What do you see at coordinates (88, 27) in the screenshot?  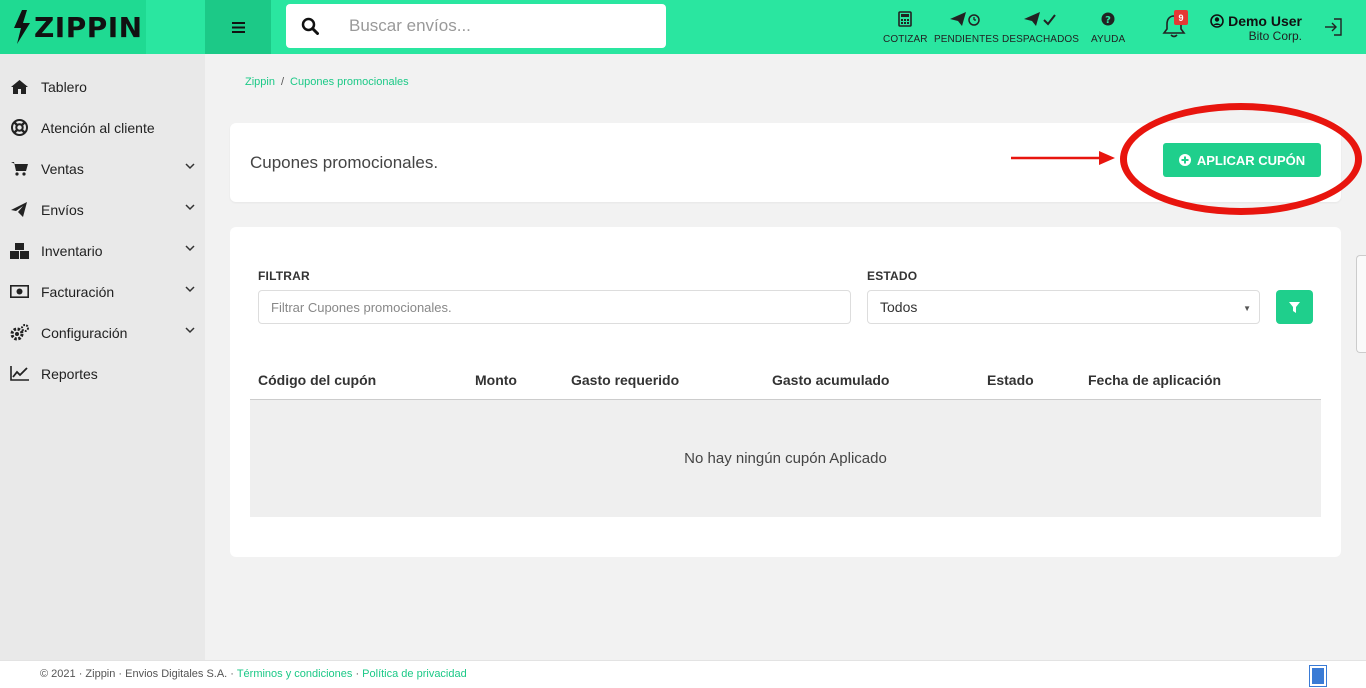 I see `brand-name: ZIPPIN` at bounding box center [88, 27].